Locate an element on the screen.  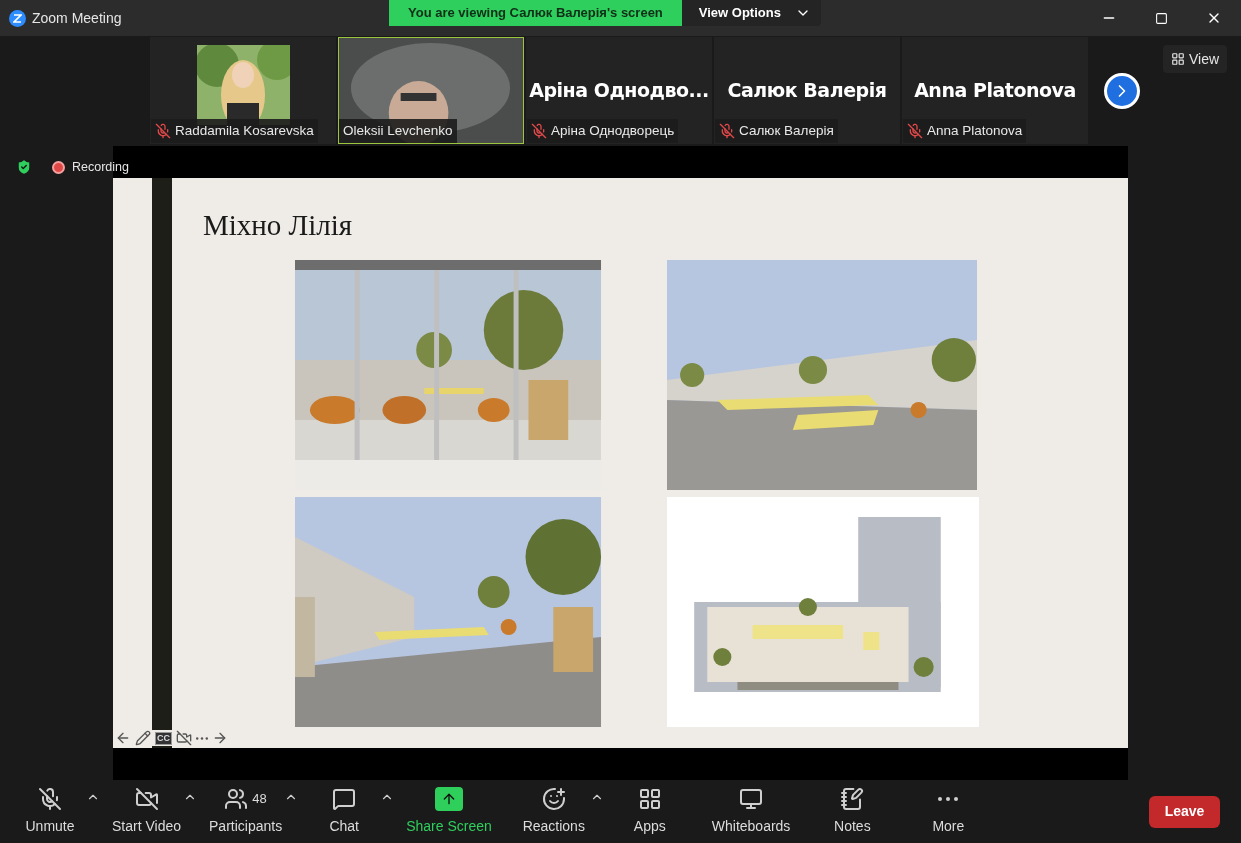
maximize-icon is located at coordinates (1161, 18).